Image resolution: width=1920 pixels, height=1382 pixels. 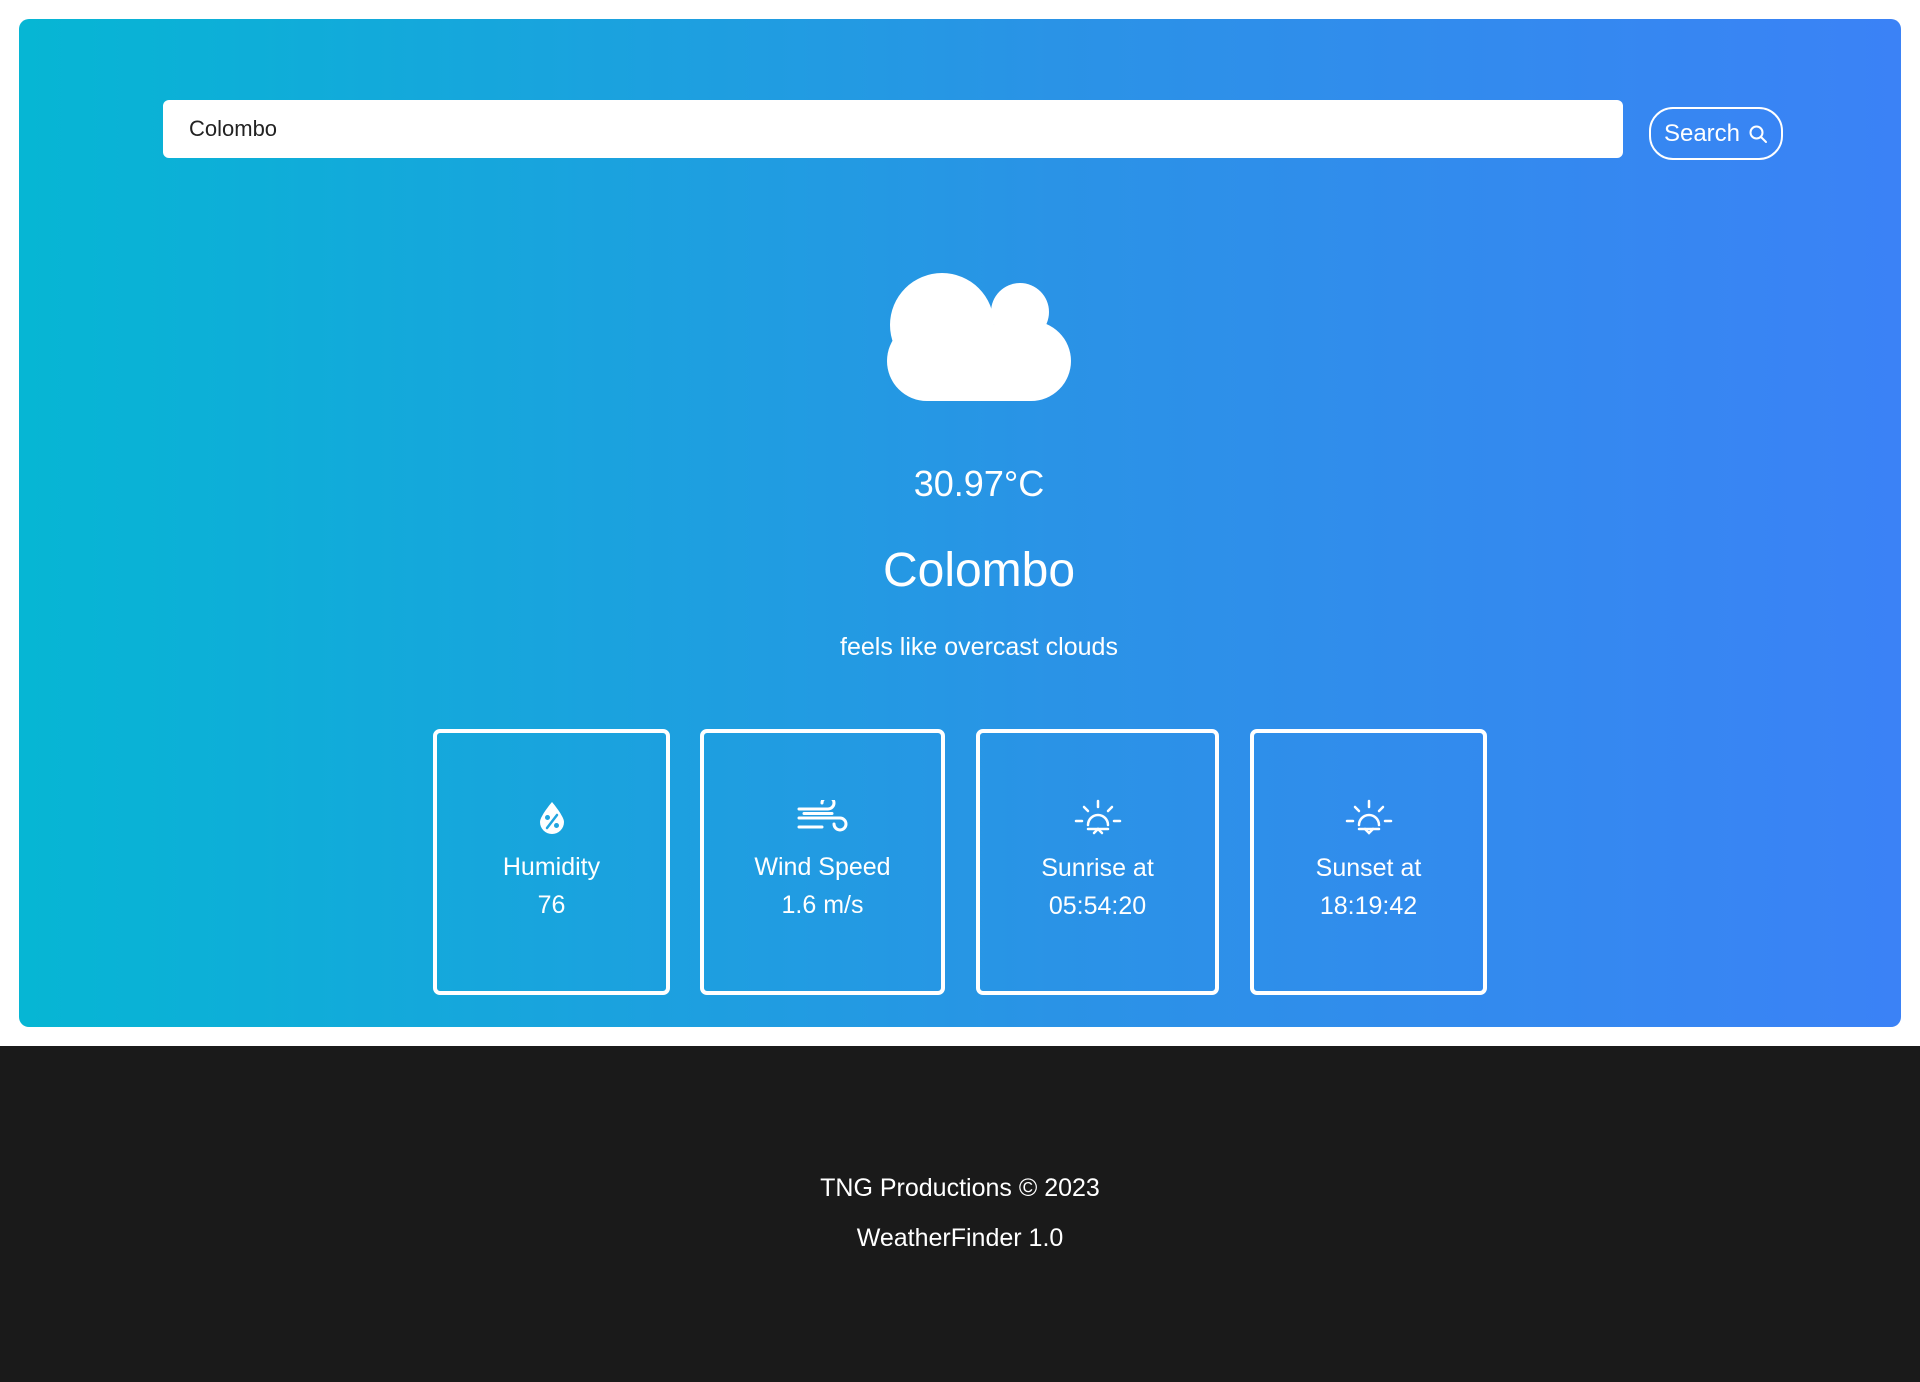 I want to click on search-button: Search, so click(x=1716, y=133).